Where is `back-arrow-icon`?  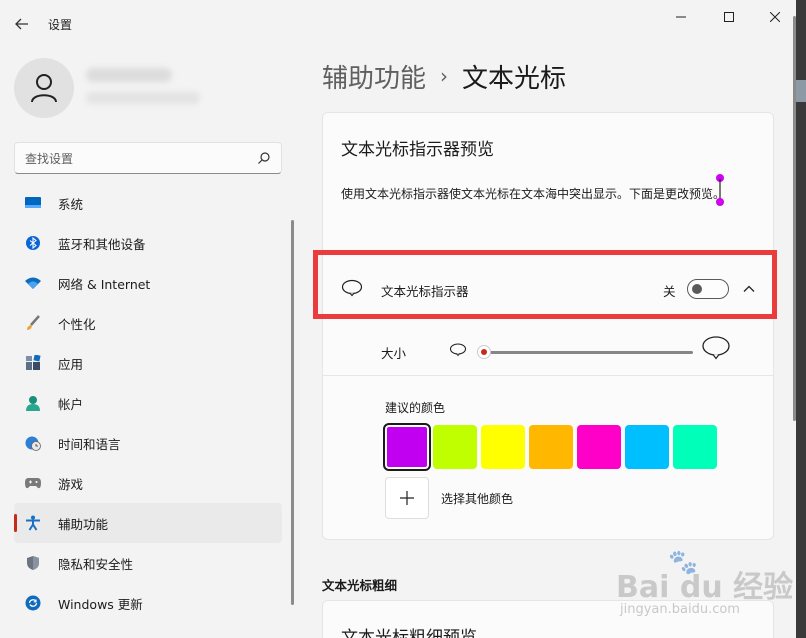
back-arrow-icon is located at coordinates (21, 24).